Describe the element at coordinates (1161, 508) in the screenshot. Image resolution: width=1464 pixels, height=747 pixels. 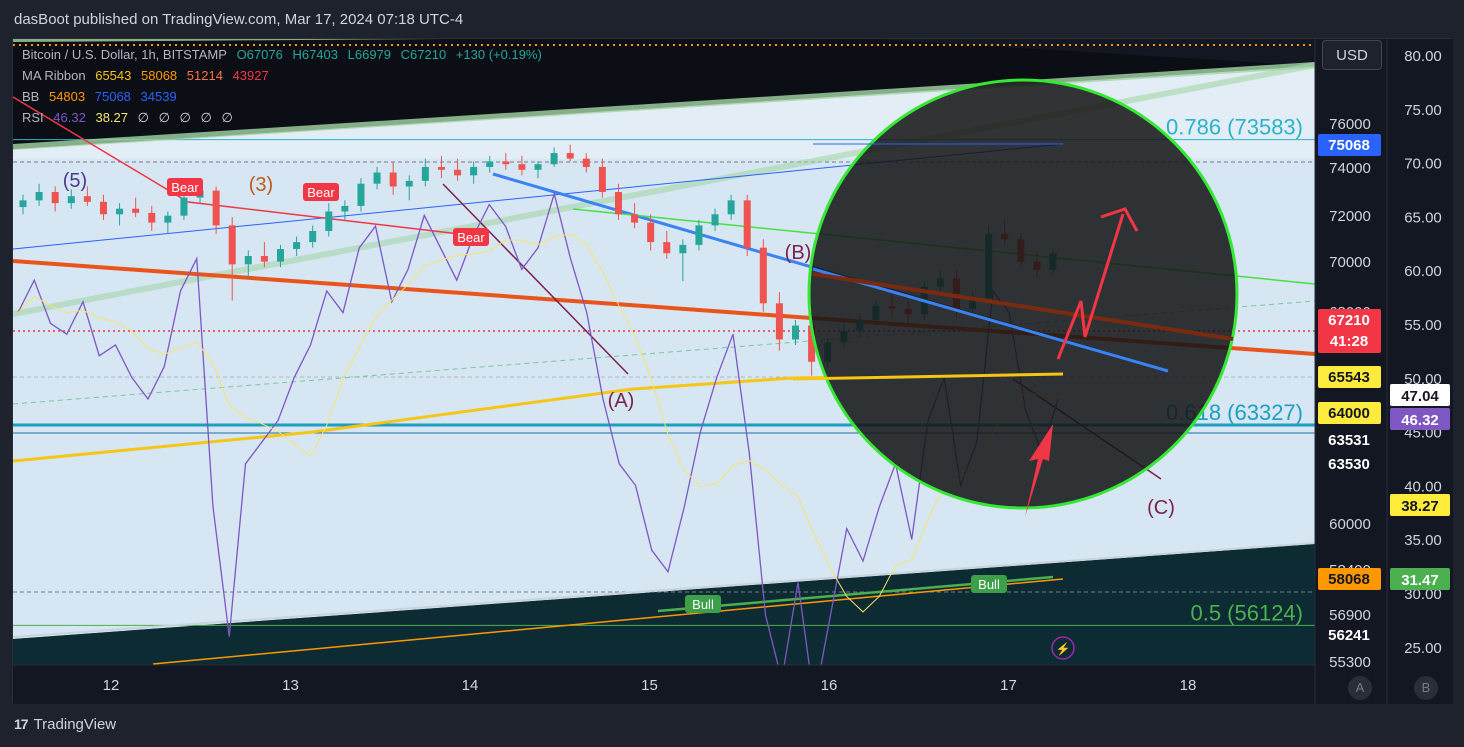
I see `wave-label: (C)` at that location.